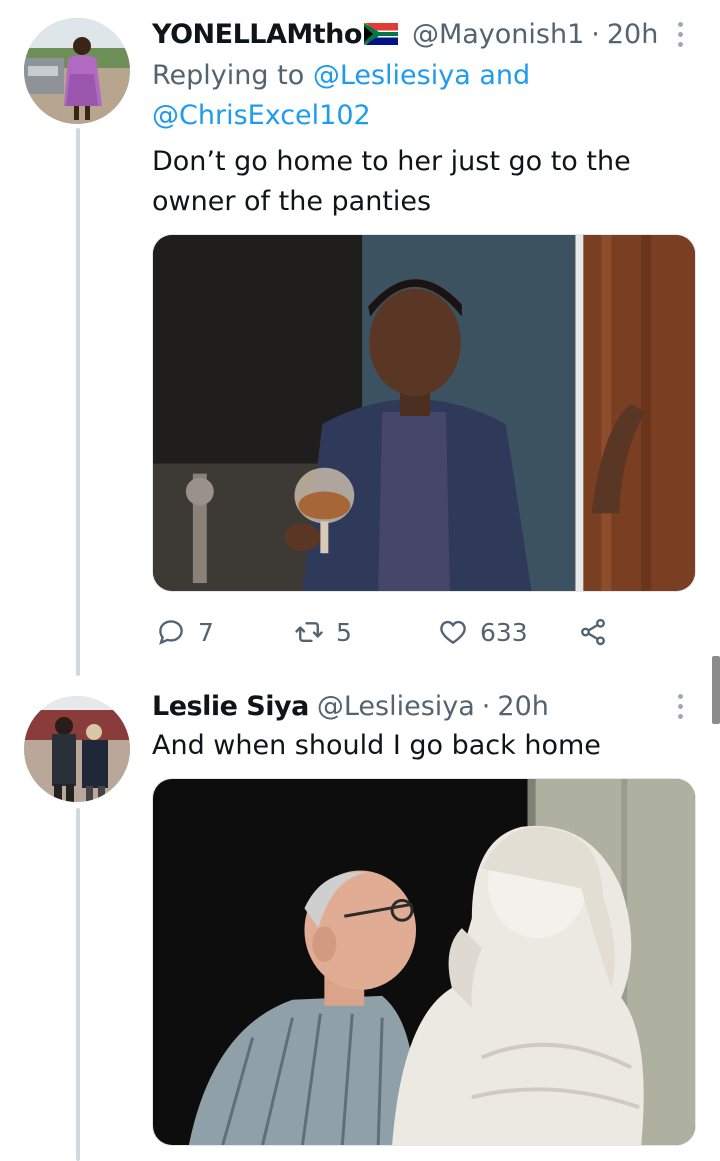 This screenshot has width=720, height=1161. Describe the element at coordinates (504, 632) in the screenshot. I see `like-count: 633` at that location.